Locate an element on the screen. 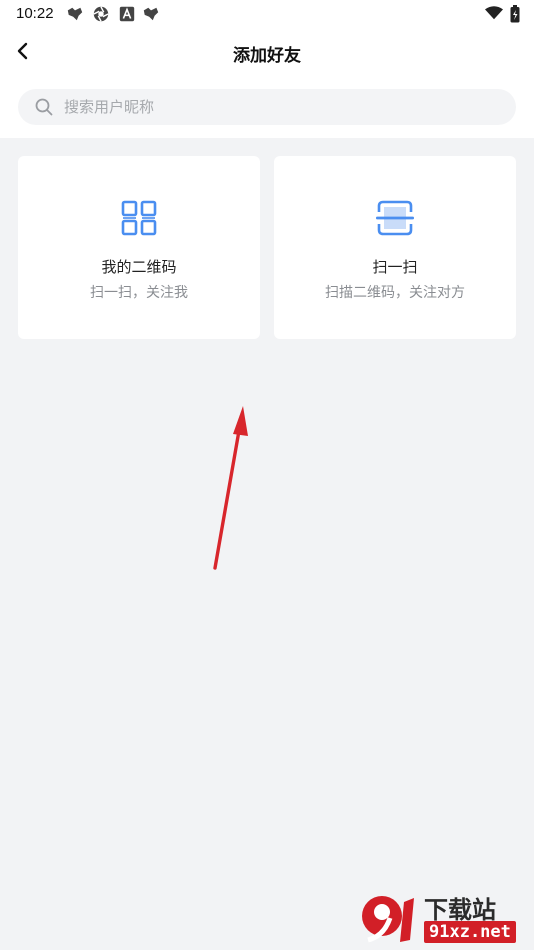 This screenshot has height=950, width=534. aperture-icon is located at coordinates (101, 14).